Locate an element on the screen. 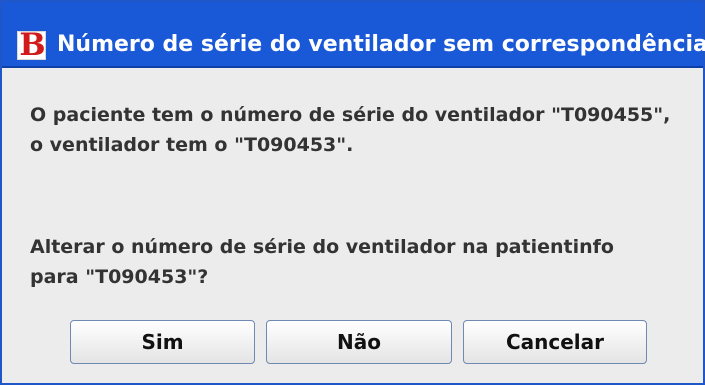  message-line: o ventilador tem o "T090453". is located at coordinates (192, 145).